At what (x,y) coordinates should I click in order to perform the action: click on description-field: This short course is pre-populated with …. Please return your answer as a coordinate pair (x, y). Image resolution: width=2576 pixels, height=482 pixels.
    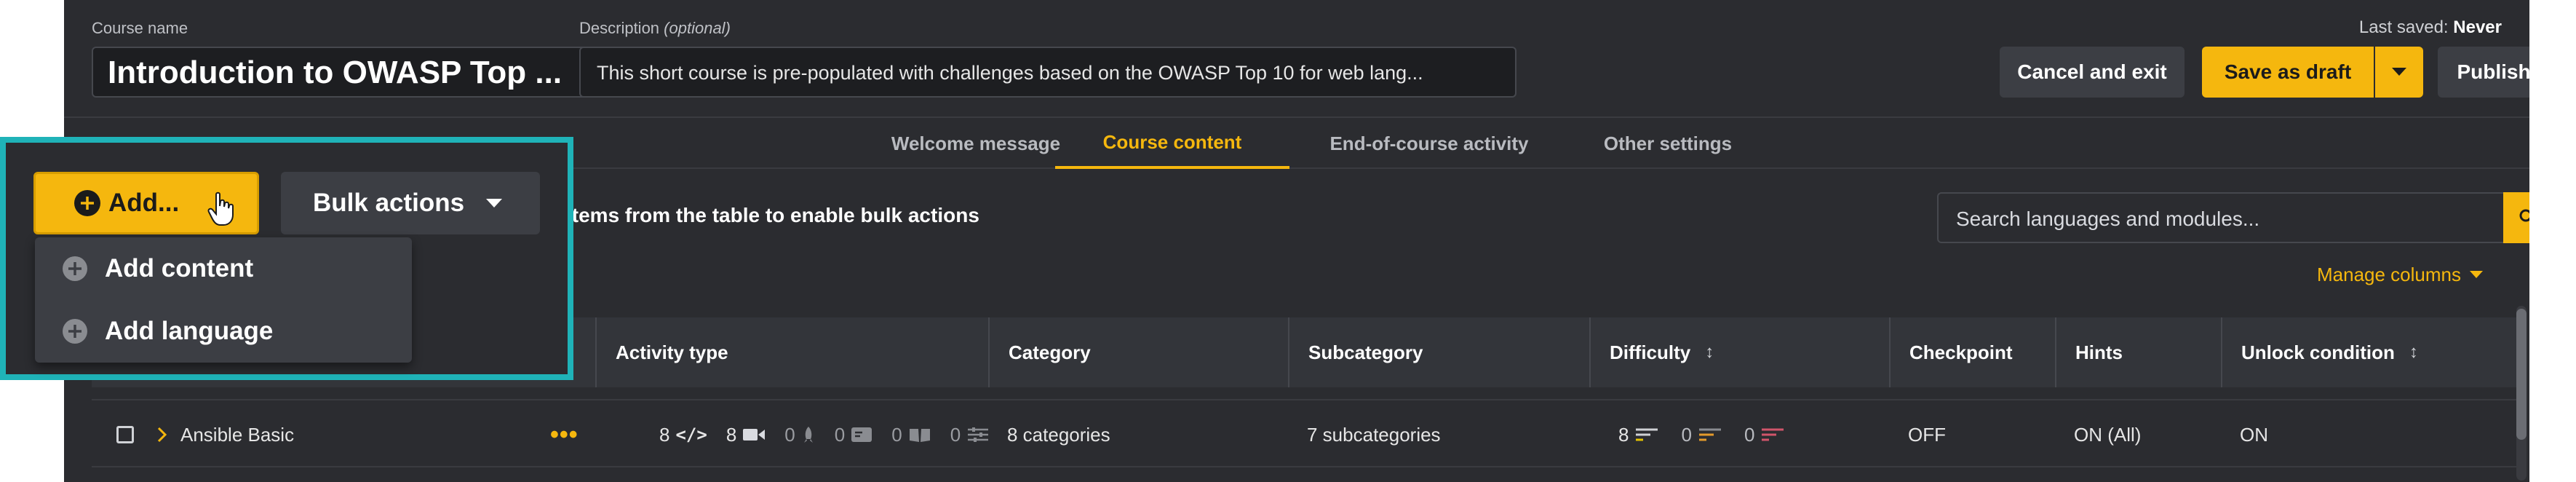
    Looking at the image, I should click on (1047, 73).